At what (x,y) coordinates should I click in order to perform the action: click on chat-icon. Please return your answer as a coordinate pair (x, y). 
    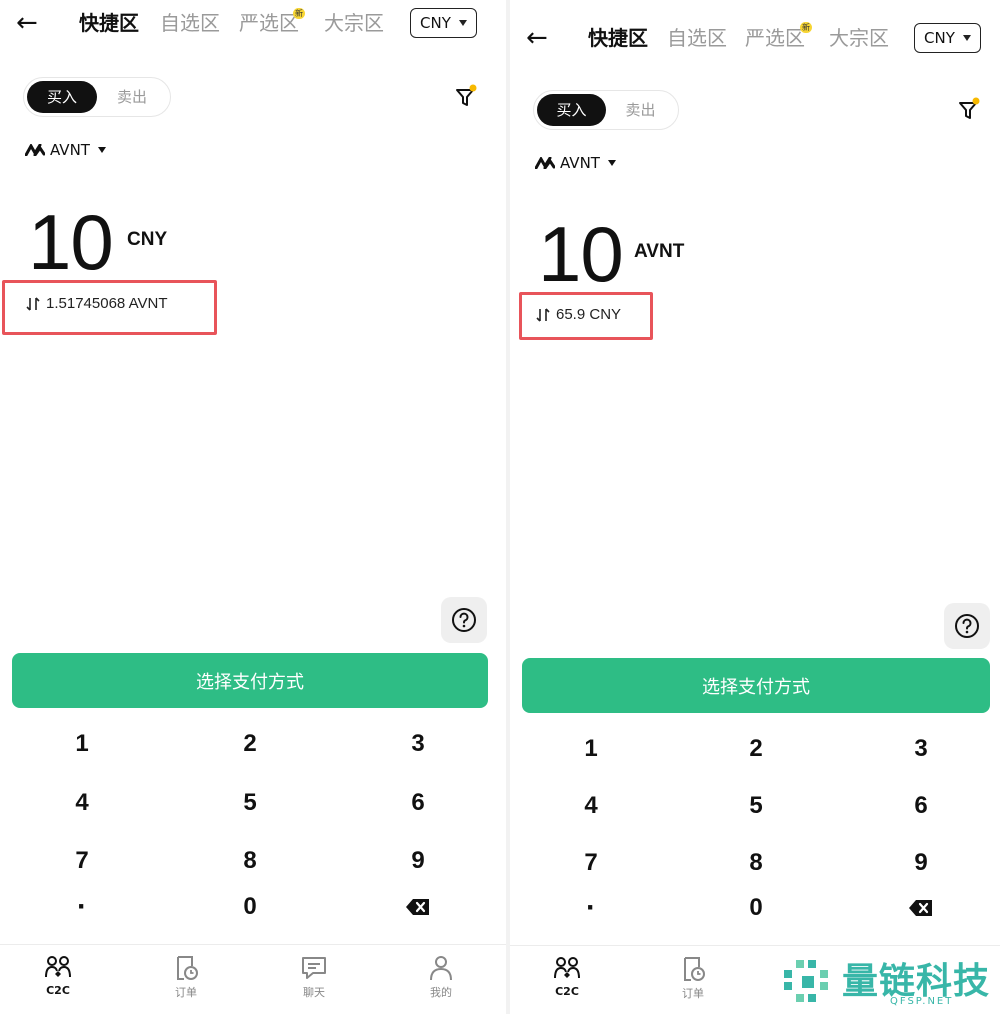
    Looking at the image, I should click on (314, 968).